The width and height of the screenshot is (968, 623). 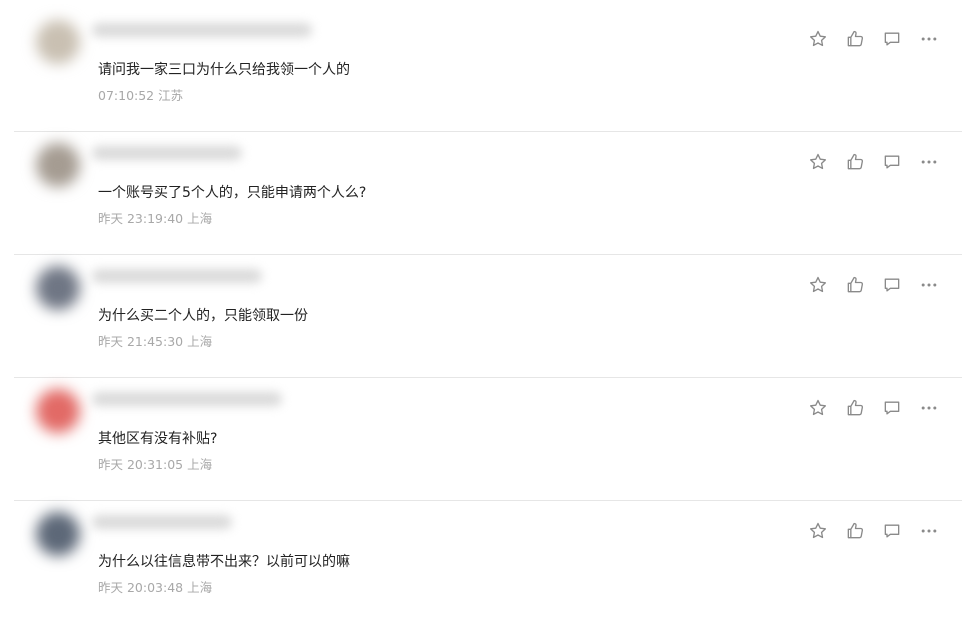 What do you see at coordinates (232, 193) in the screenshot?
I see `comment-text: 一个账号买了5个人的，只能申请两个人么?` at bounding box center [232, 193].